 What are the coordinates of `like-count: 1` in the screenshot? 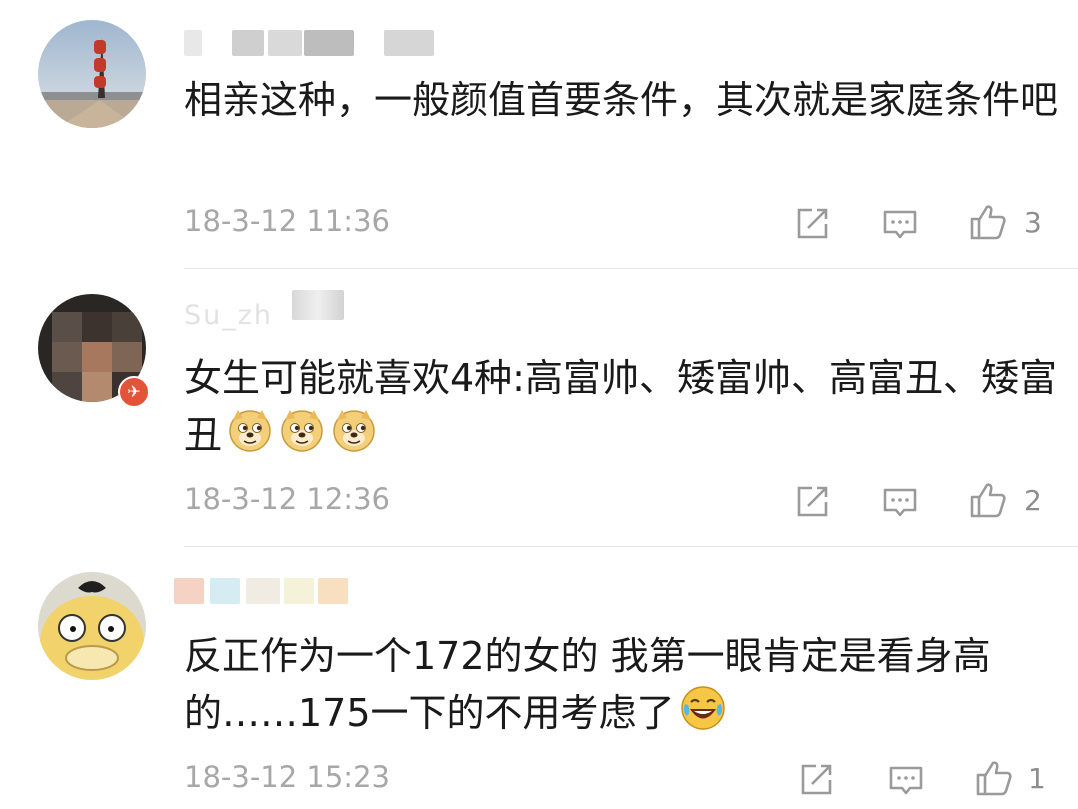 It's located at (1037, 778).